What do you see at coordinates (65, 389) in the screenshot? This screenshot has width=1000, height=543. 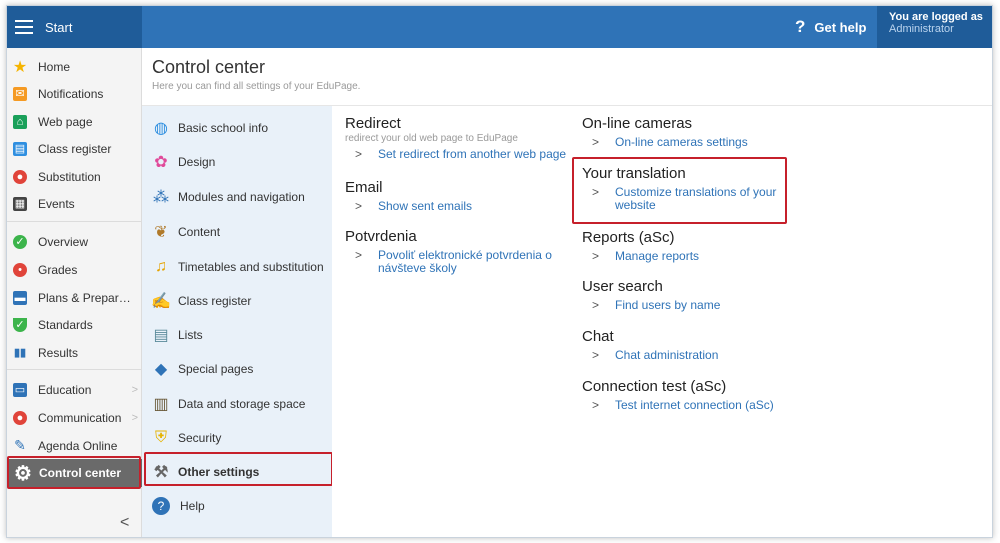 I see `nav-item-label: Education` at bounding box center [65, 389].